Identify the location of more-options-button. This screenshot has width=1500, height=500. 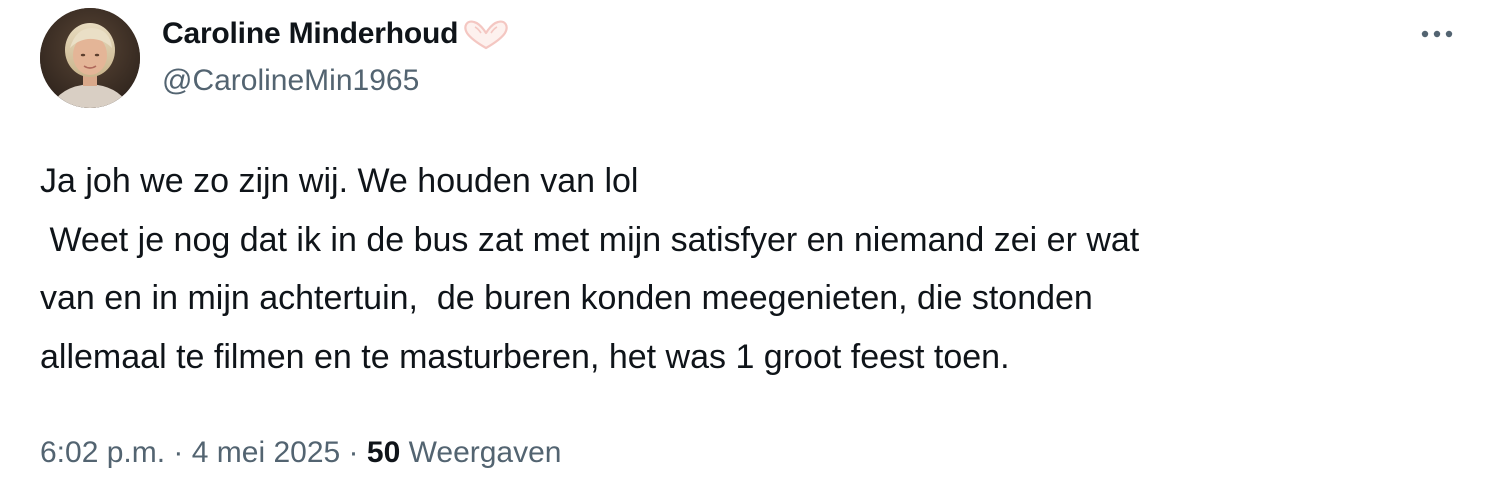
(1437, 34).